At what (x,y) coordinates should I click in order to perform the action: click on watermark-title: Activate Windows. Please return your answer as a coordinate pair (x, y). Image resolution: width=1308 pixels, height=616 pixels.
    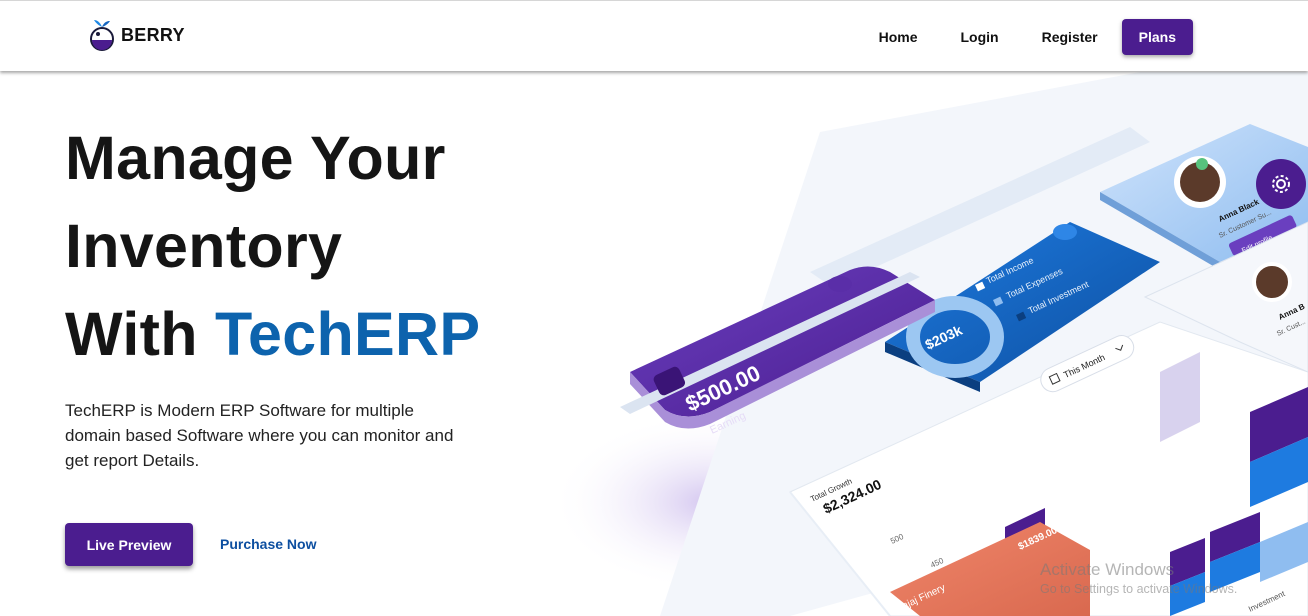
    Looking at the image, I should click on (1107, 569).